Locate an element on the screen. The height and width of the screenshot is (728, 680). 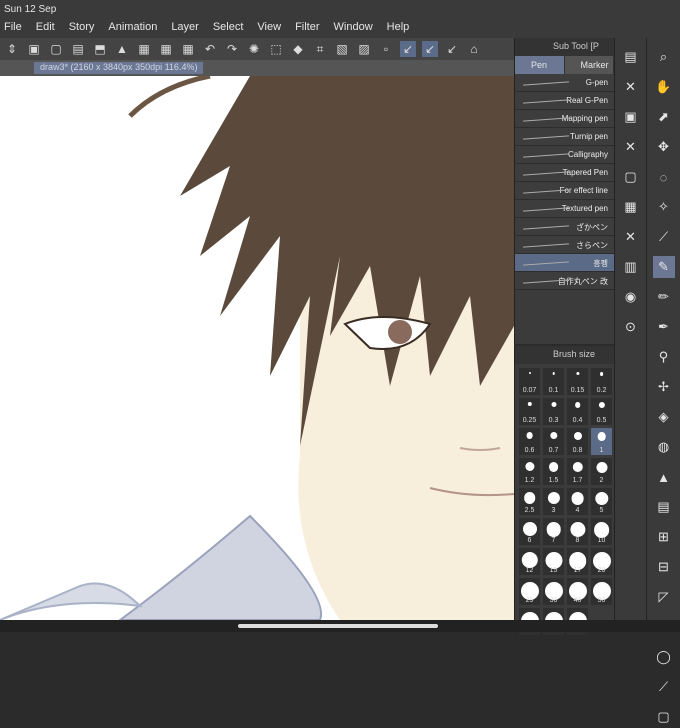
ruler-icon: ↙ is located at coordinates (452, 49).